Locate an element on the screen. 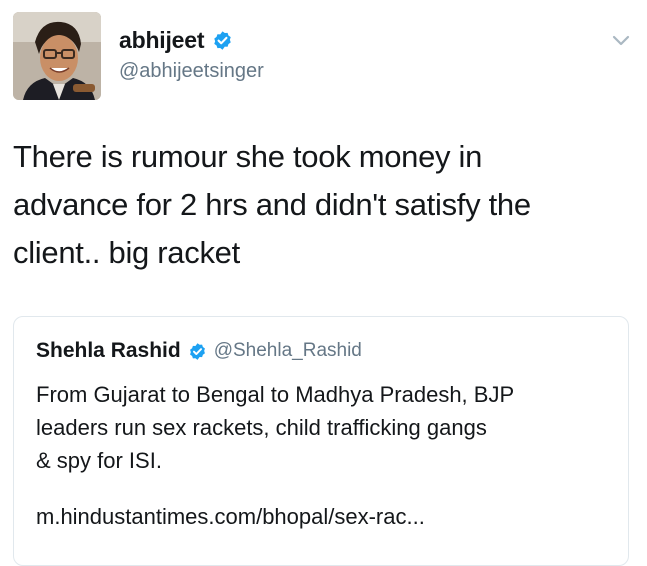  quoted-author-handle: @Shehla_Rashid is located at coordinates (287, 350).